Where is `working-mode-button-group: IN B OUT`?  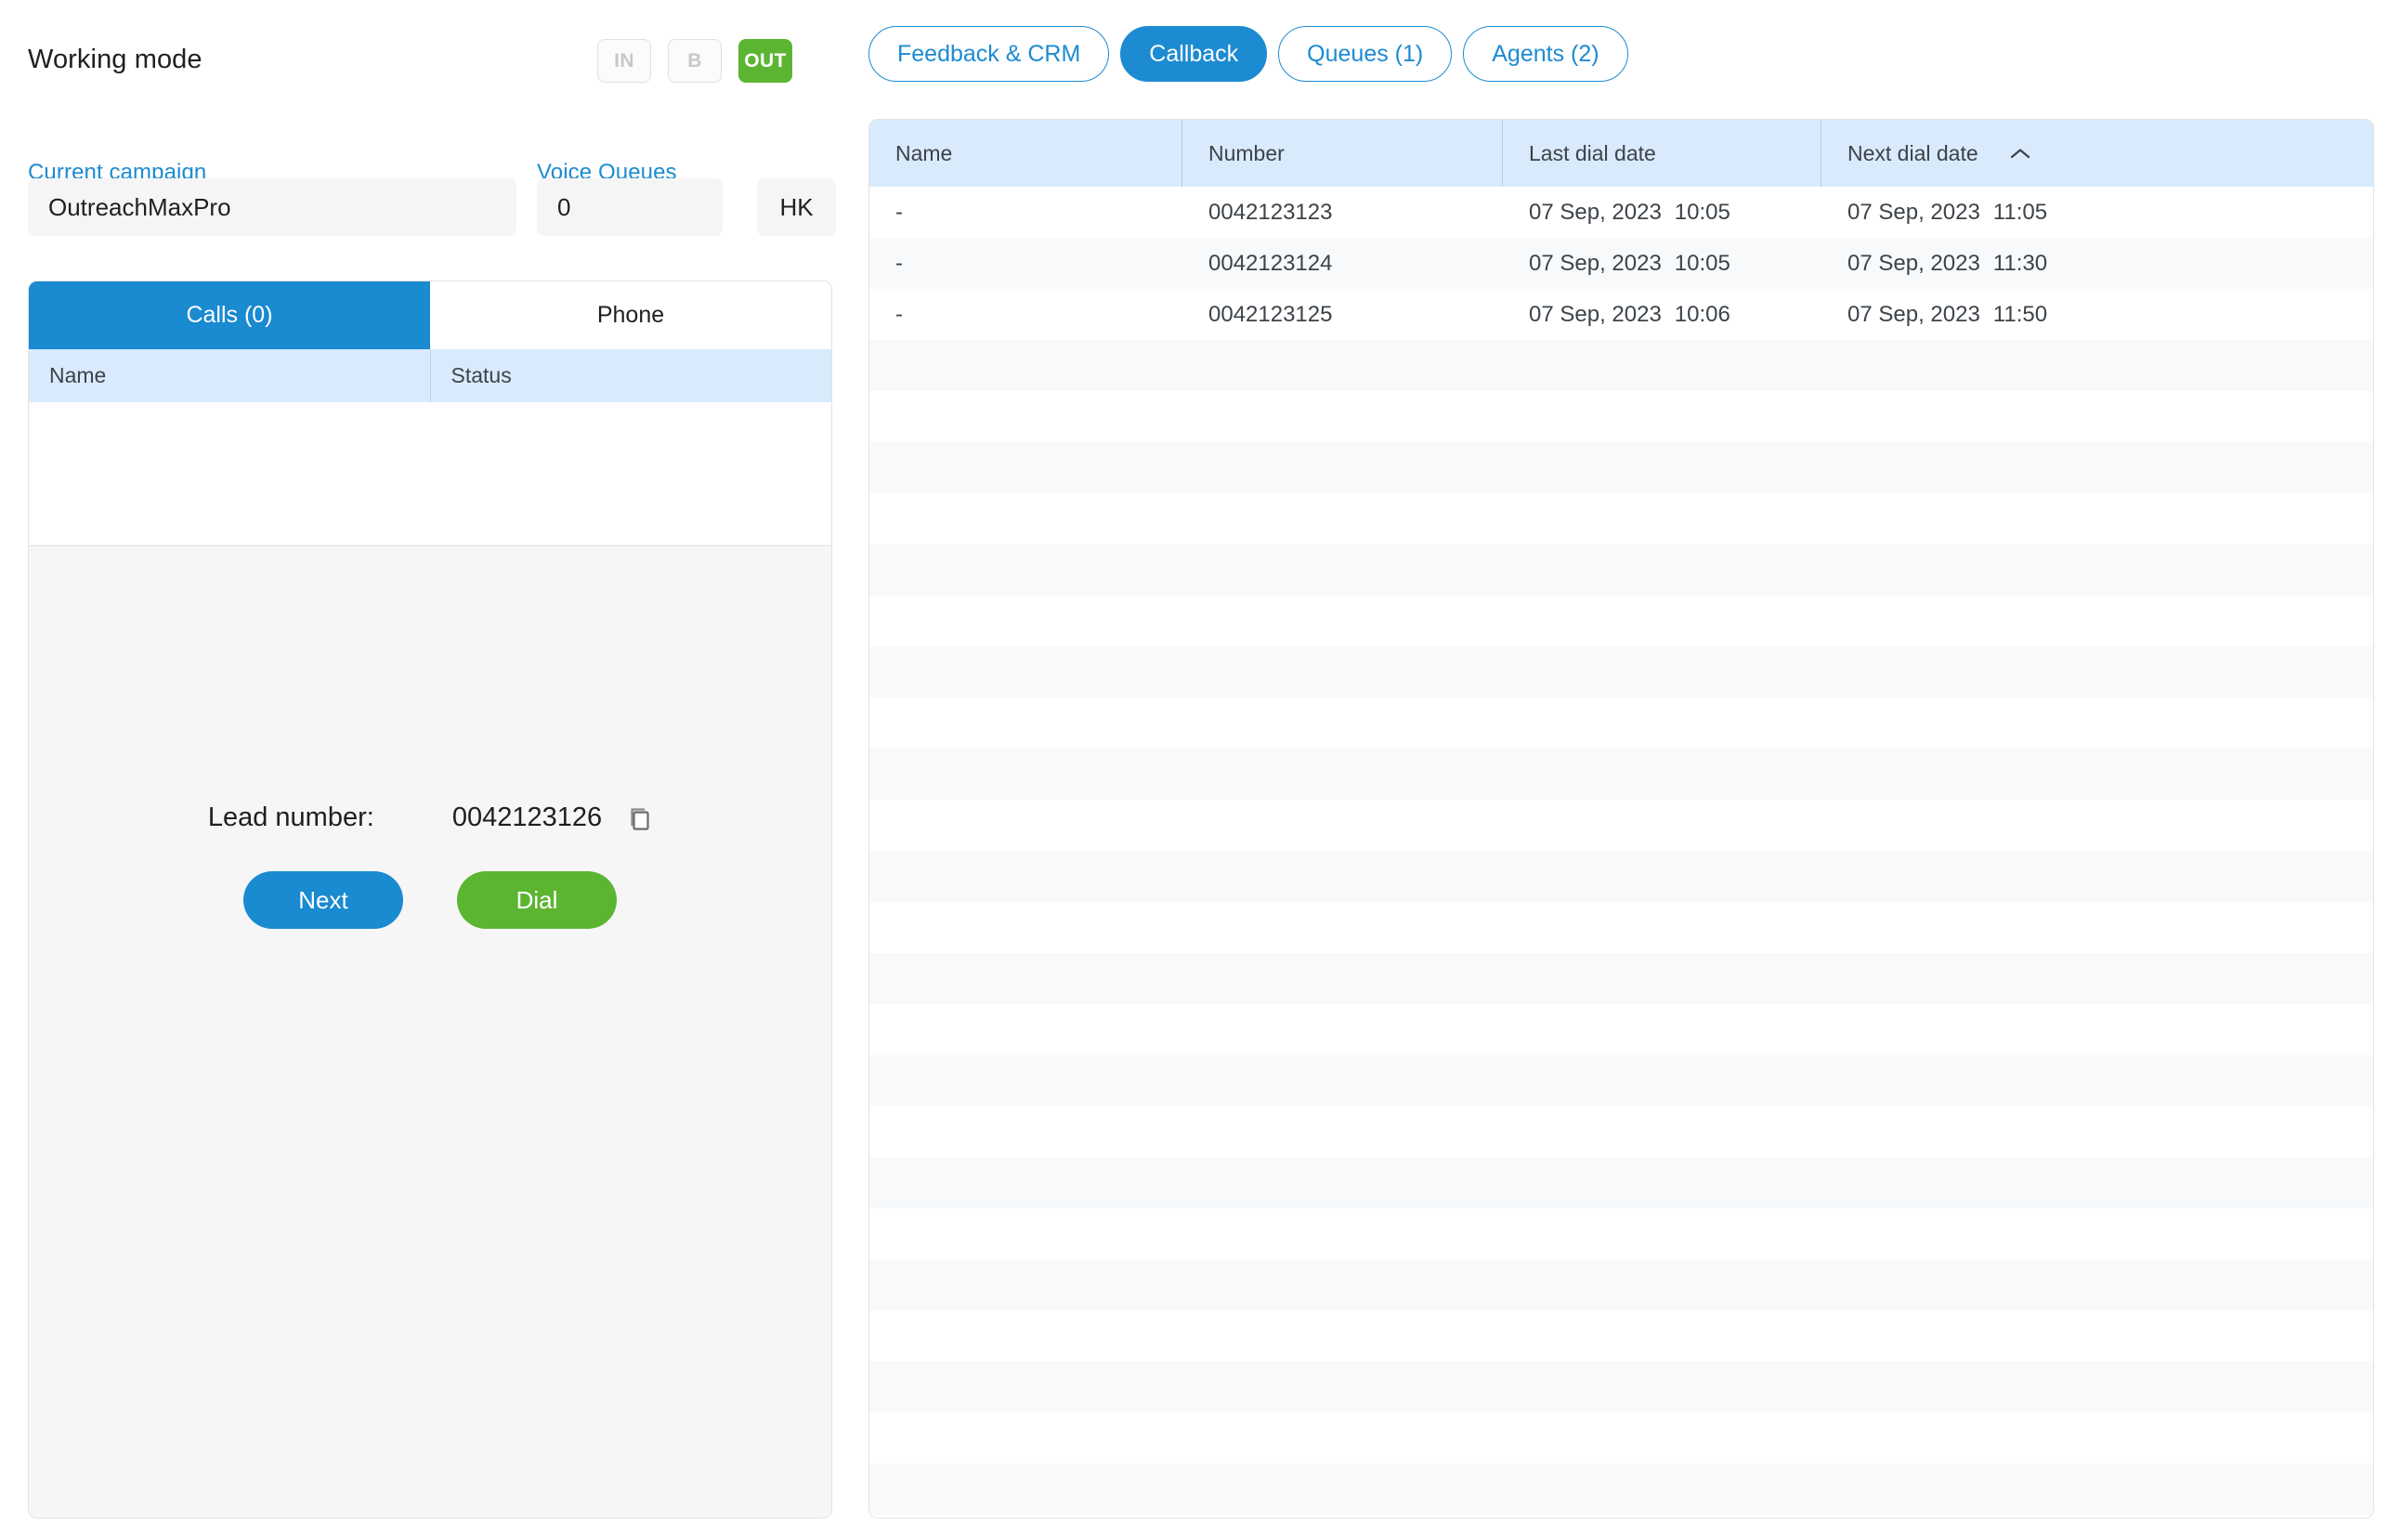 working-mode-button-group: IN B OUT is located at coordinates (694, 61).